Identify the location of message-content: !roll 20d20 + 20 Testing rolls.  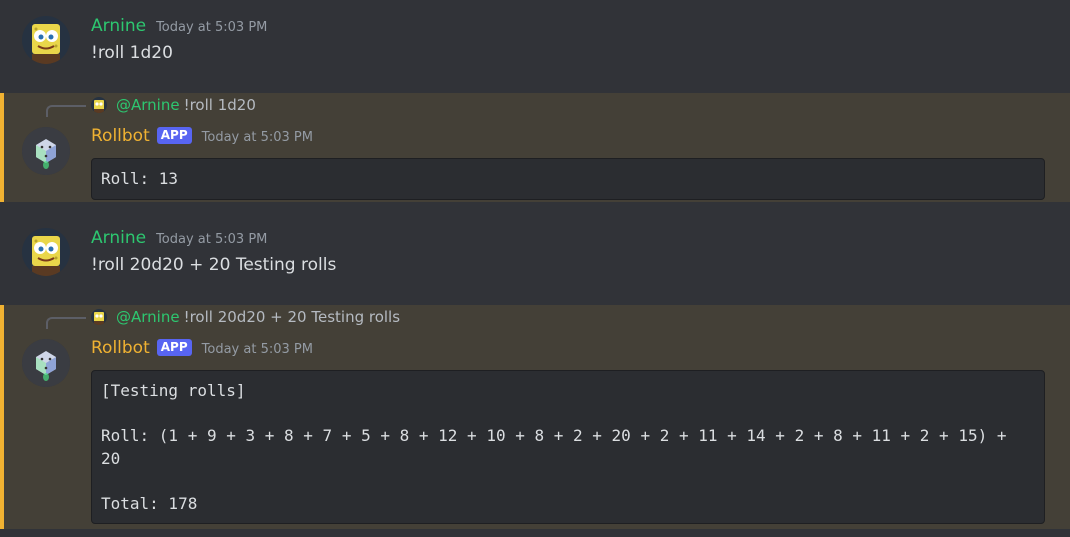
(214, 265).